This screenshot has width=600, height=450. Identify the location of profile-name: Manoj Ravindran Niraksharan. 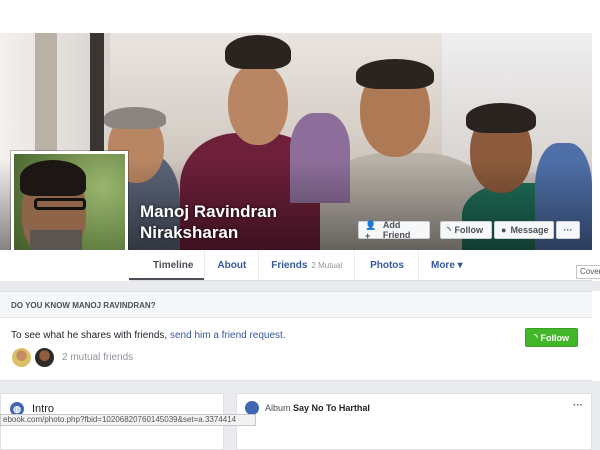
(208, 222).